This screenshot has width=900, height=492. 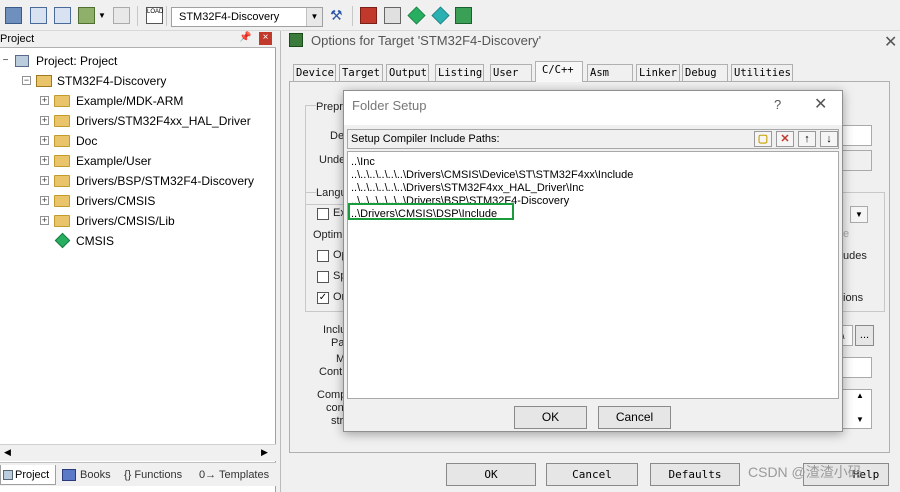 I want to click on tree-item-label: CMSIS, so click(x=95, y=241).